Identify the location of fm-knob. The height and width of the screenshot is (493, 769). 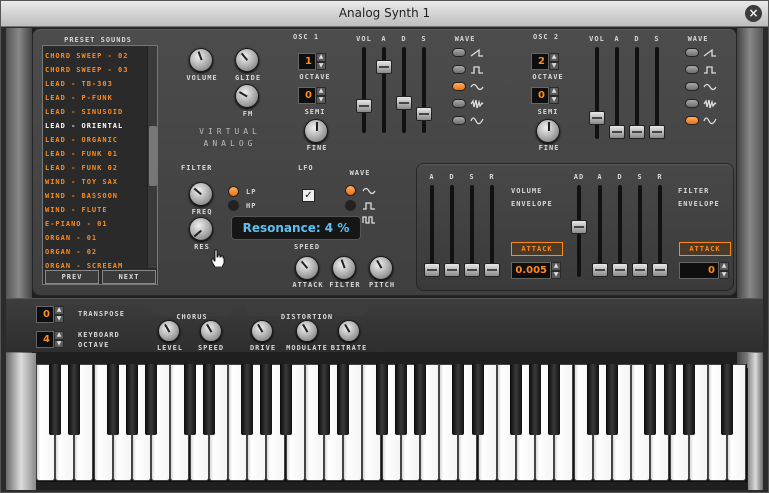
(247, 96).